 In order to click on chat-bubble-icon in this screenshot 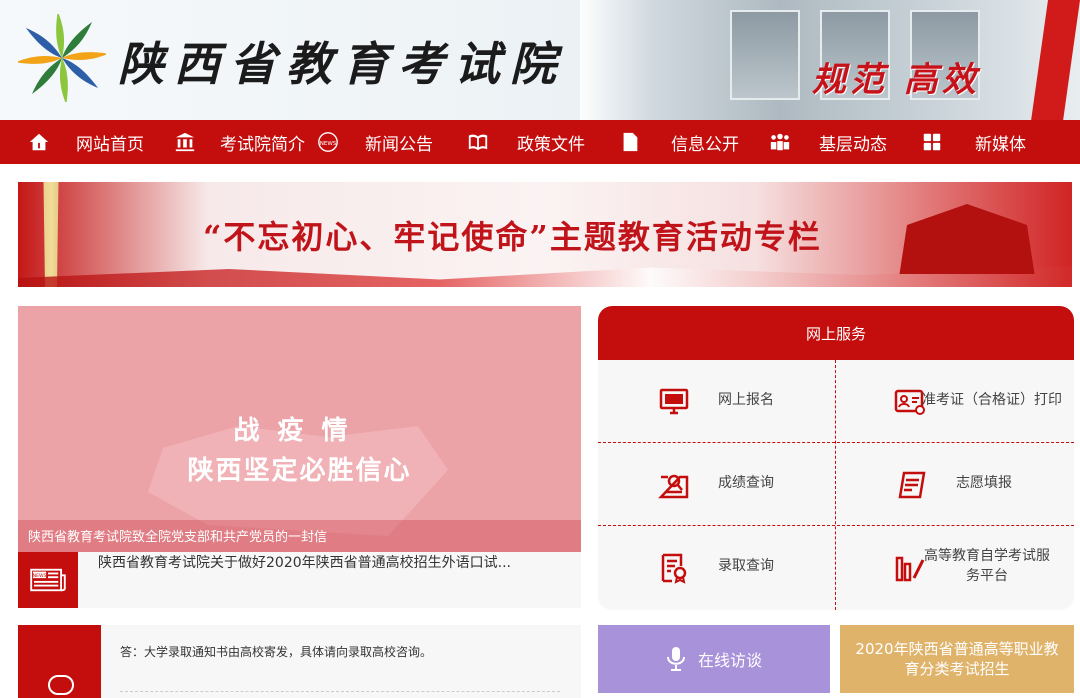, I will do `click(61, 685)`.